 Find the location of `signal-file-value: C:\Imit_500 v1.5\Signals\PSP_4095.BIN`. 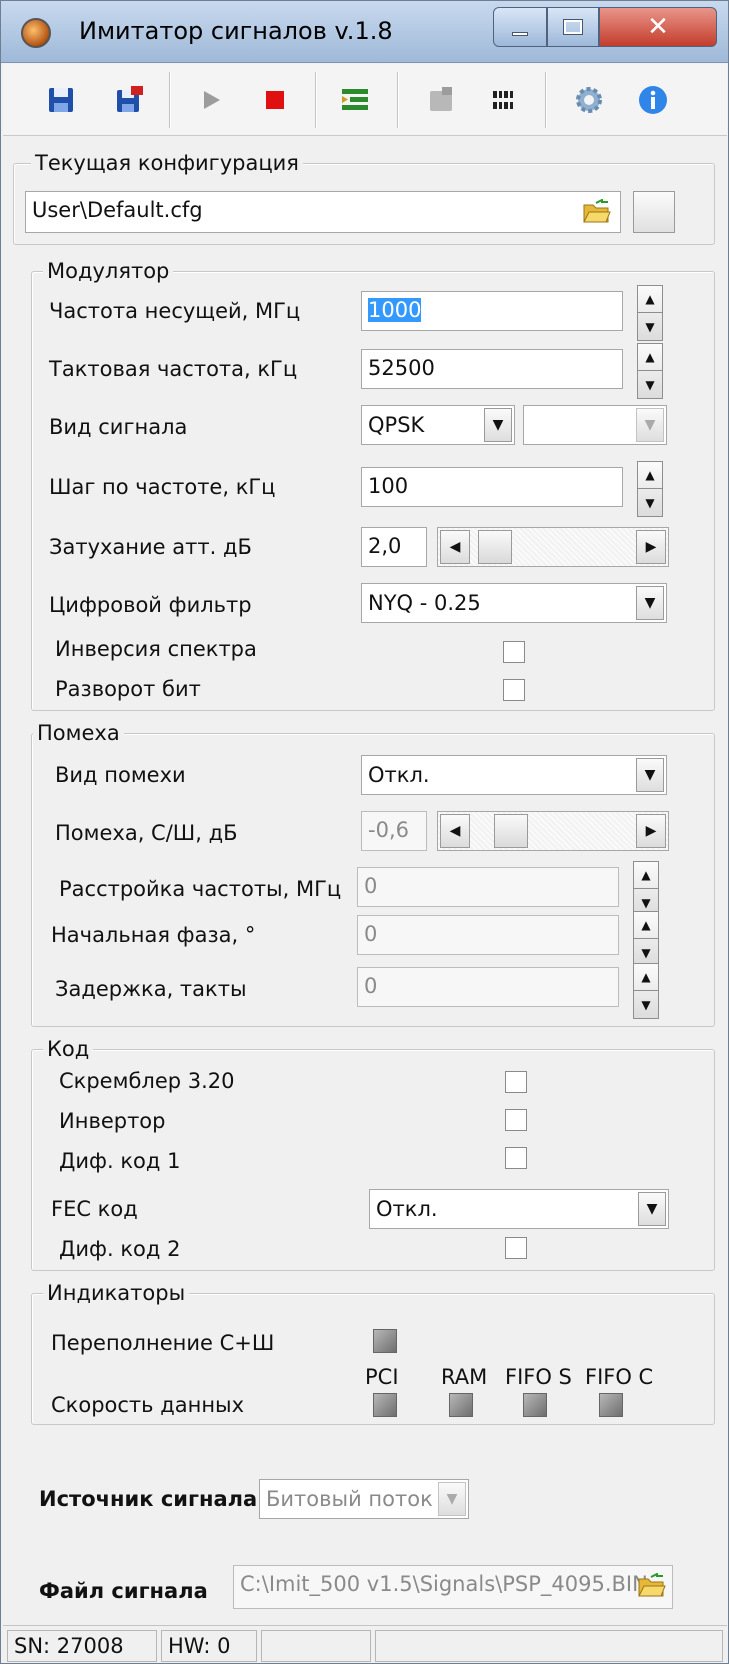

signal-file-value: C:\Imit_500 v1.5\Signals\PSP_4095.BIN is located at coordinates (444, 1584).